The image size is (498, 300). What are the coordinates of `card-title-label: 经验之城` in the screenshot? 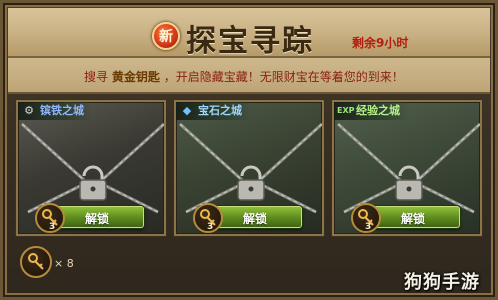 It's located at (378, 110).